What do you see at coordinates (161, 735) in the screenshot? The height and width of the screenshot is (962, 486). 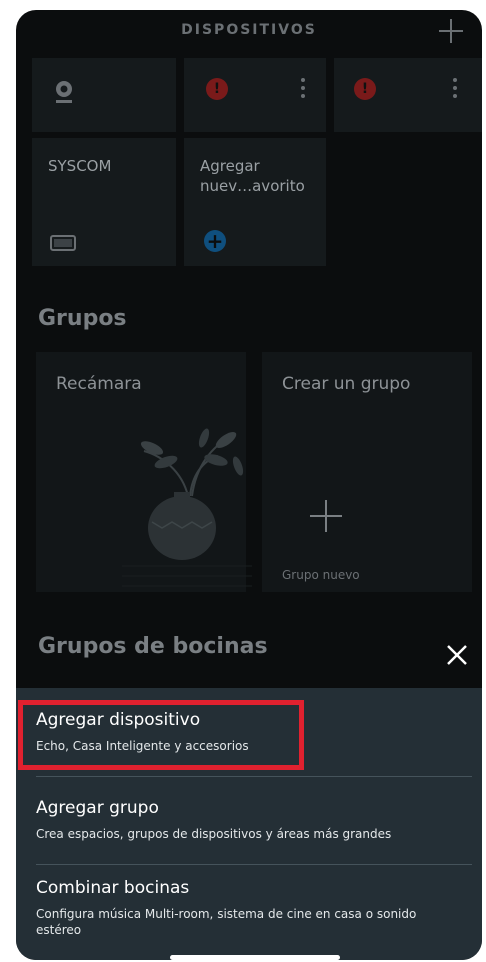 I see `highlight-box` at bounding box center [161, 735].